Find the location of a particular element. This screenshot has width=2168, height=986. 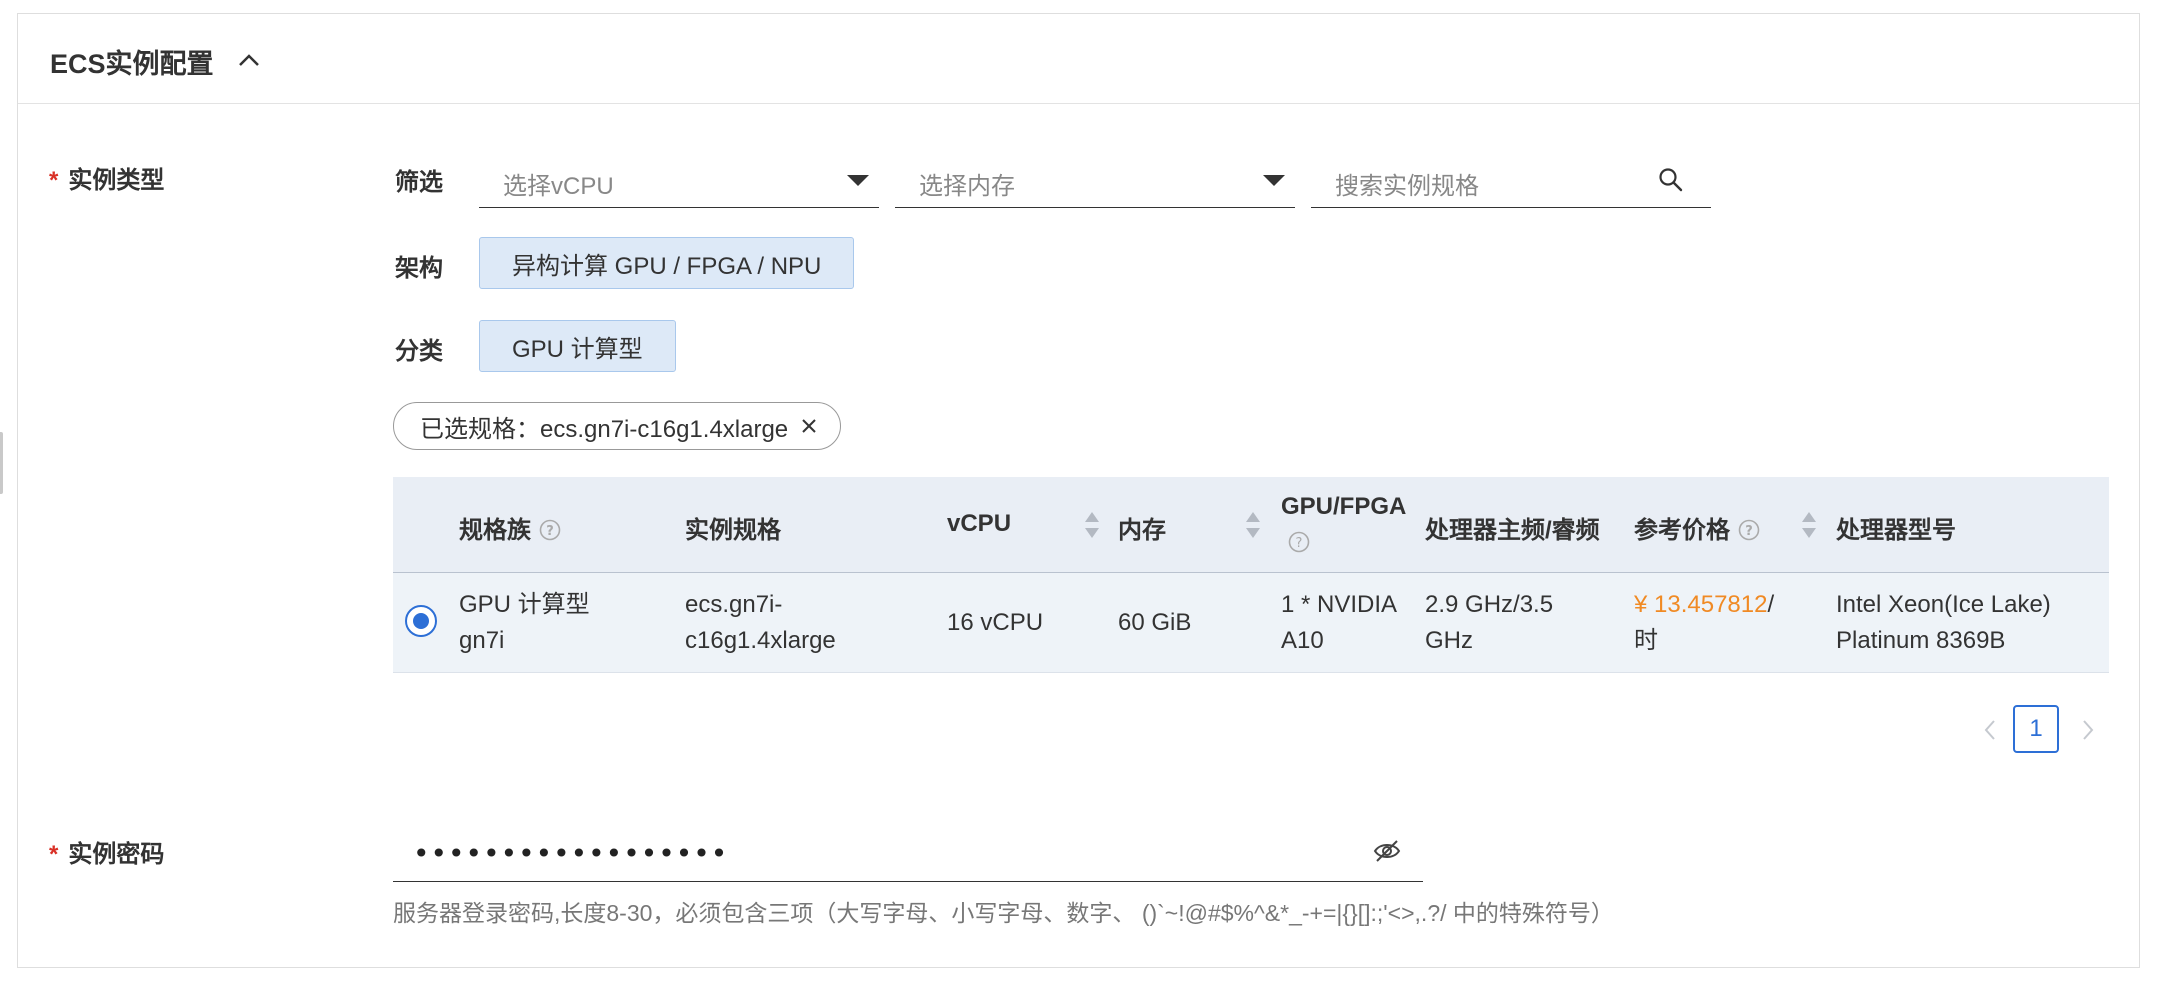

cell-gpu: 1 * NVIDIA A10 is located at coordinates (1339, 623).